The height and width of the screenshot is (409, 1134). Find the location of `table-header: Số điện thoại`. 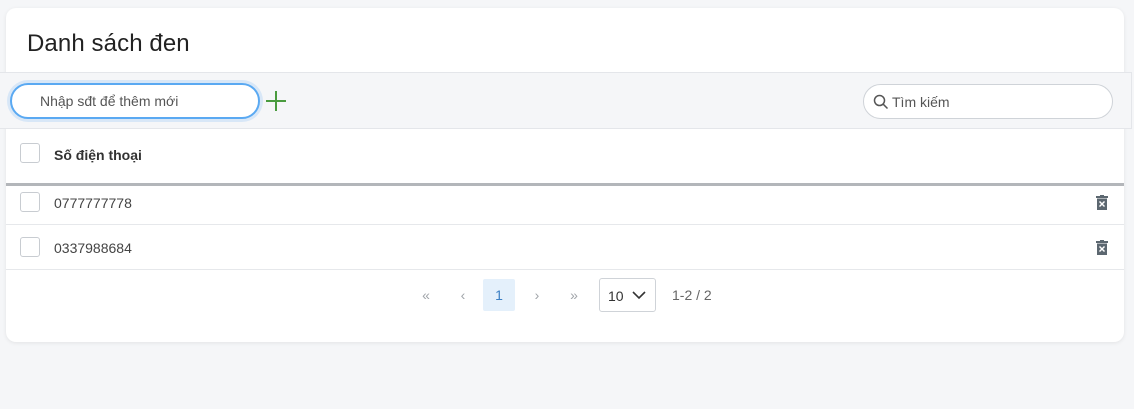

table-header: Số điện thoại is located at coordinates (565, 157).